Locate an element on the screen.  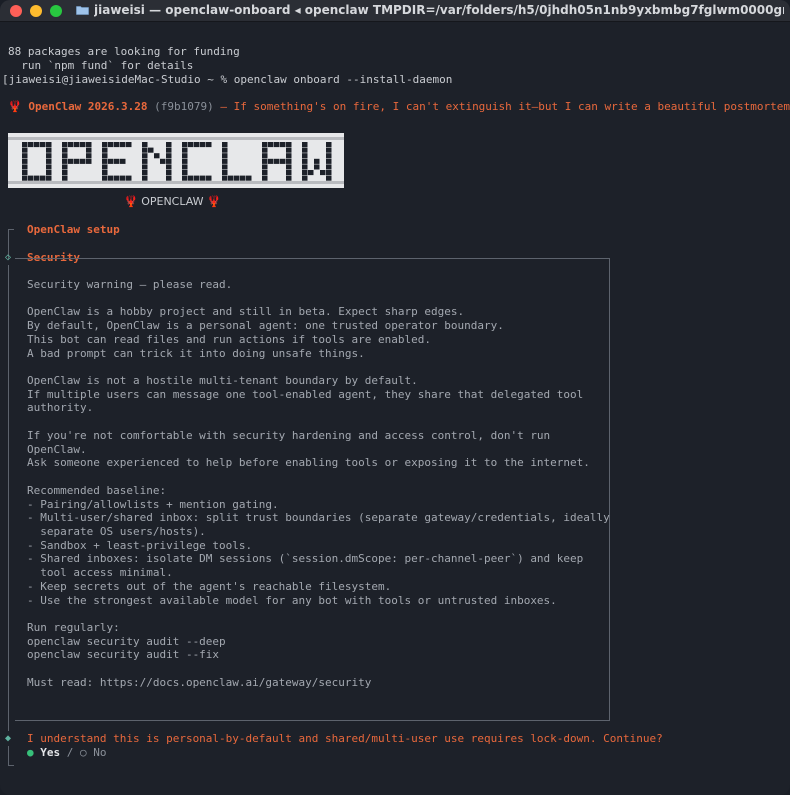
radio-selected-icon: ● is located at coordinates (30, 752).